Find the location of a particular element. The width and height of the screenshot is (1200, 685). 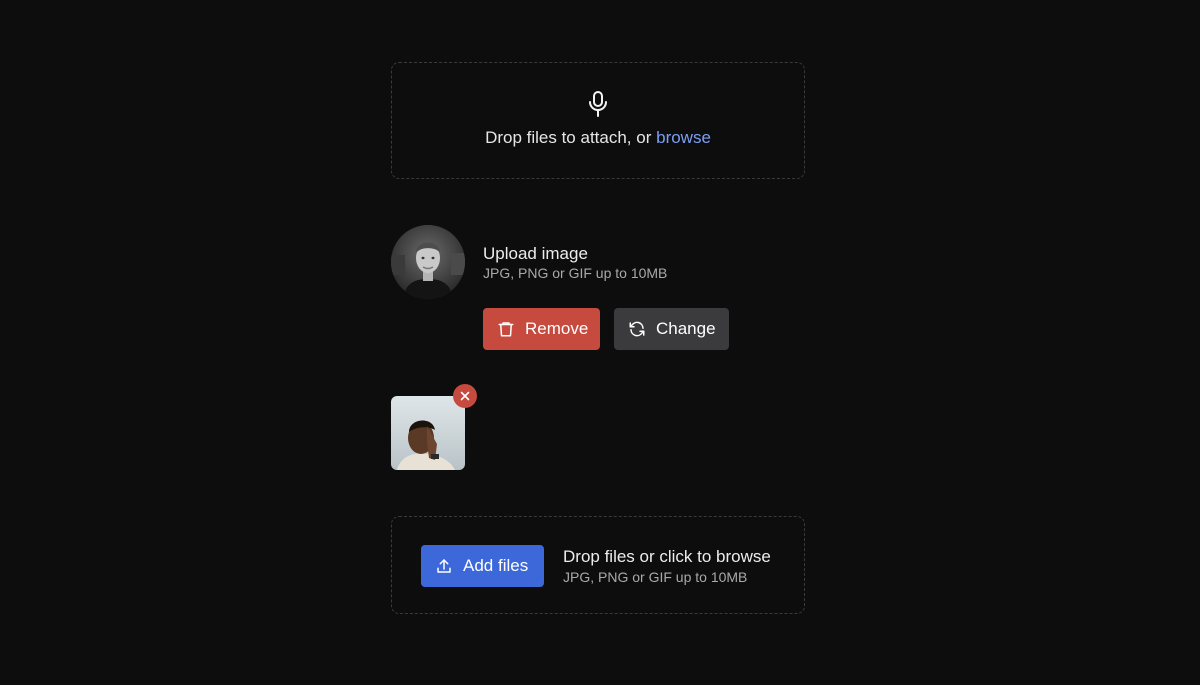

add-files-button-label: Add files is located at coordinates (496, 565).